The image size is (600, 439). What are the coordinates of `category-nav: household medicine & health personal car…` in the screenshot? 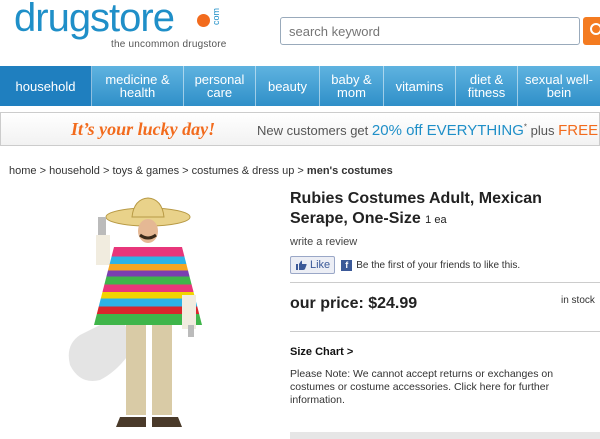 It's located at (300, 86).